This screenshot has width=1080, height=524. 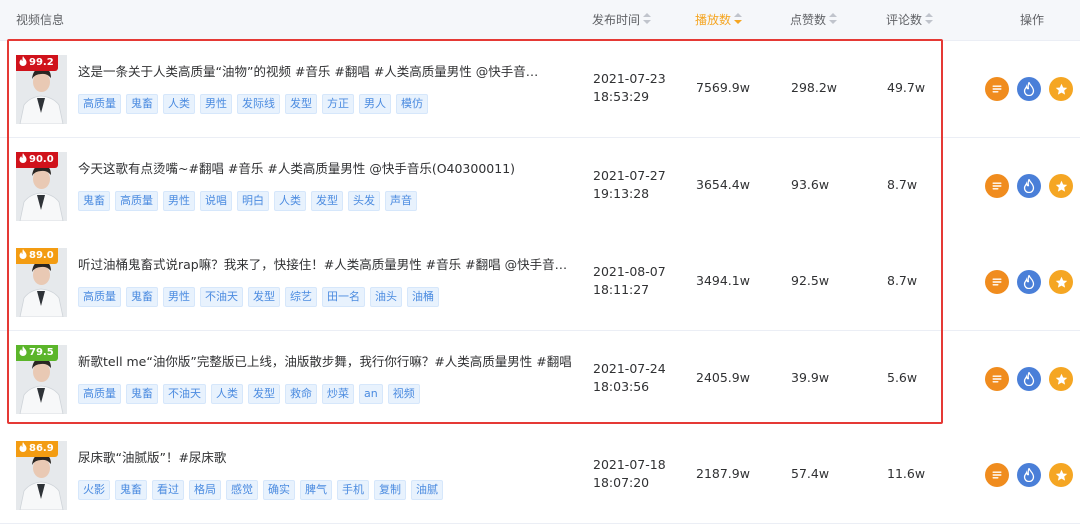 What do you see at coordinates (41, 379) in the screenshot?
I see `video-thumbnail: 79.5` at bounding box center [41, 379].